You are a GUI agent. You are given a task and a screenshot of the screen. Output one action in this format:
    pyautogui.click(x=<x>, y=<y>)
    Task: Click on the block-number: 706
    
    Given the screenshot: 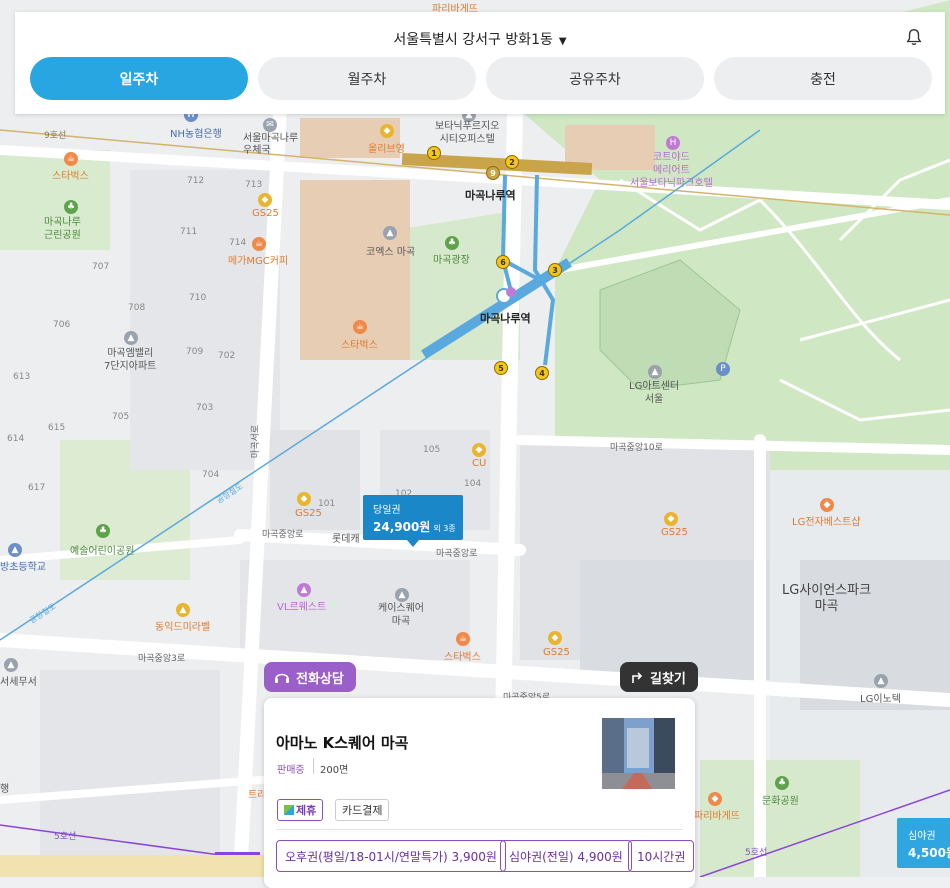 What is the action you would take?
    pyautogui.click(x=62, y=325)
    